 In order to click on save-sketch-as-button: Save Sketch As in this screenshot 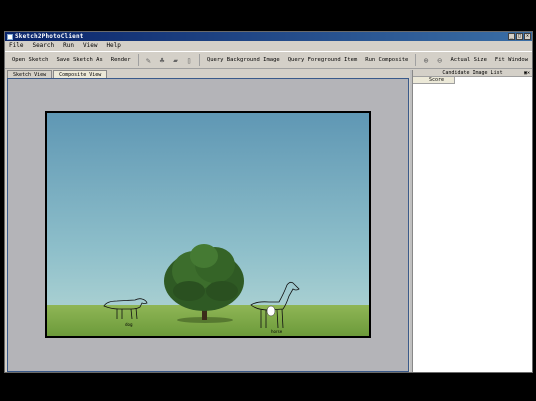, I will do `click(79, 60)`.